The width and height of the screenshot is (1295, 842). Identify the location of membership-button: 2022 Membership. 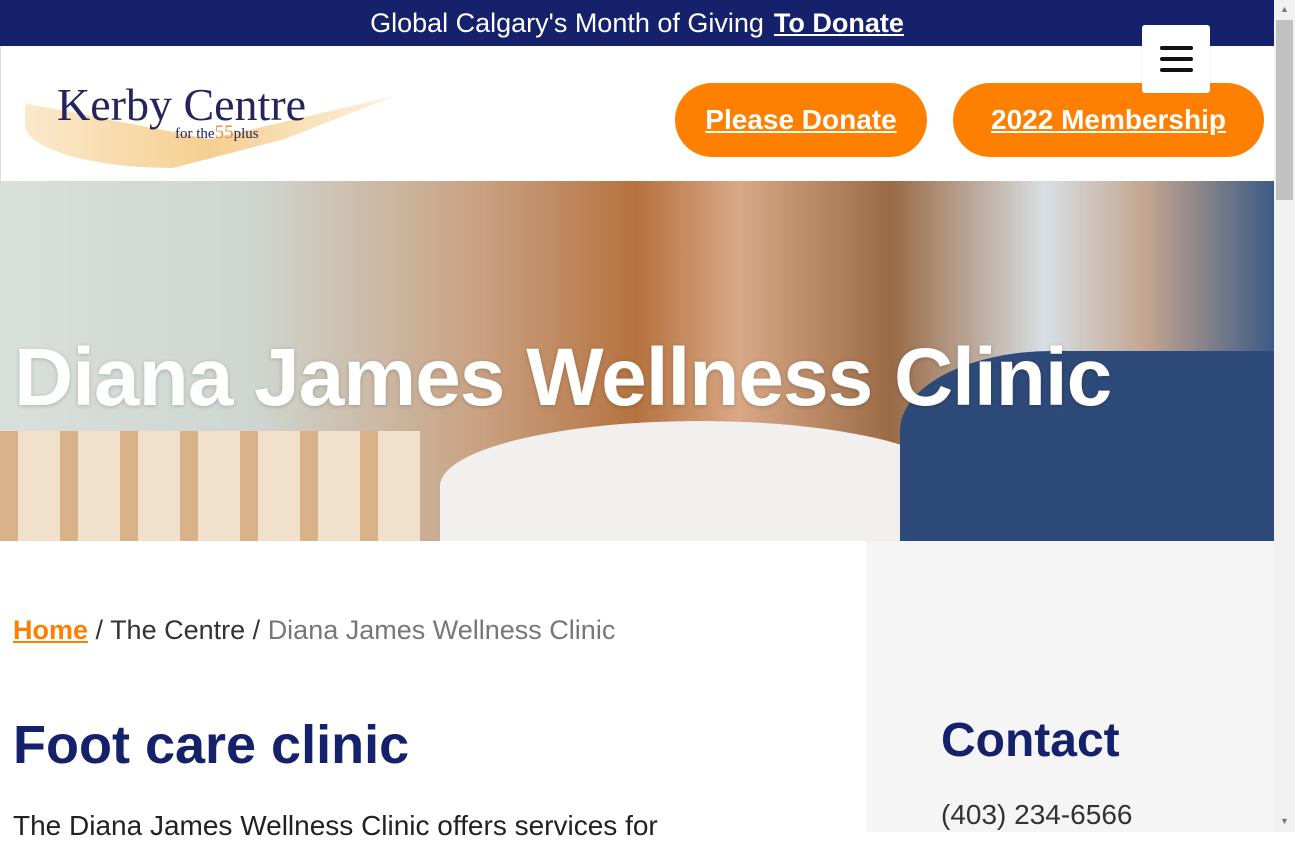
(1108, 120).